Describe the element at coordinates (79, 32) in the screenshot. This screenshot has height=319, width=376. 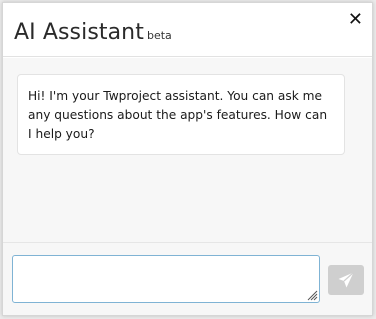
I see `dialog-title-text: AI Assistant` at that location.